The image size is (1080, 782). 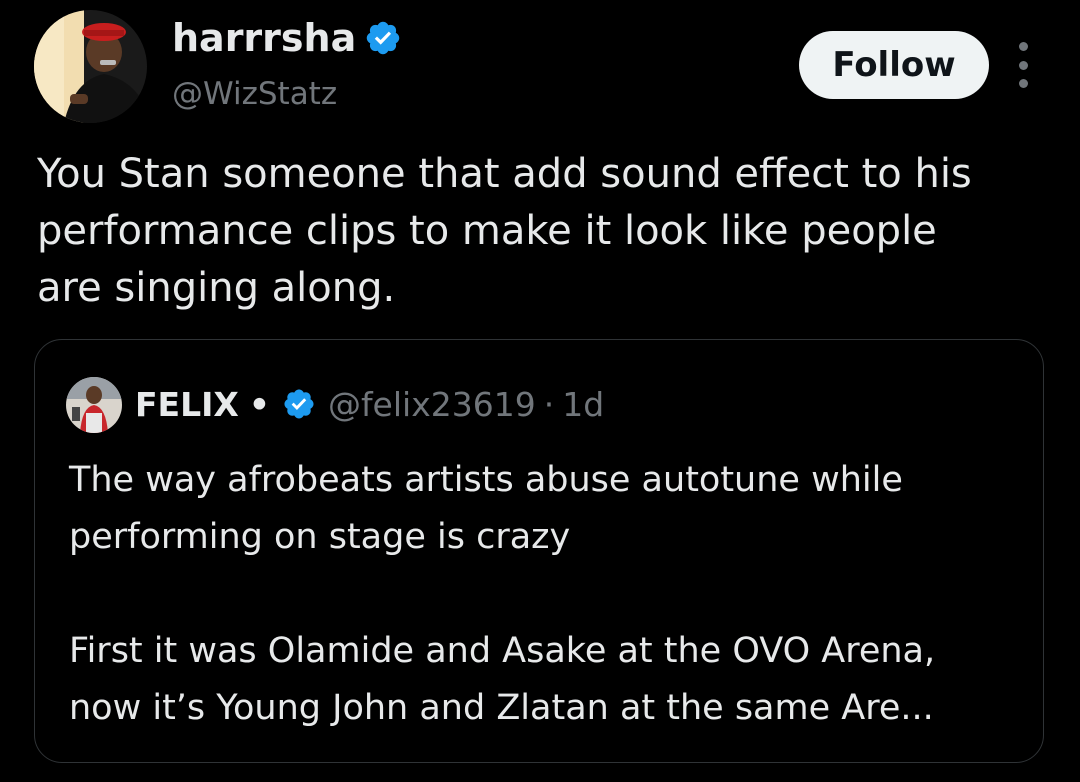 What do you see at coordinates (187, 404) in the screenshot?
I see `quoted-author-name: FELIX` at bounding box center [187, 404].